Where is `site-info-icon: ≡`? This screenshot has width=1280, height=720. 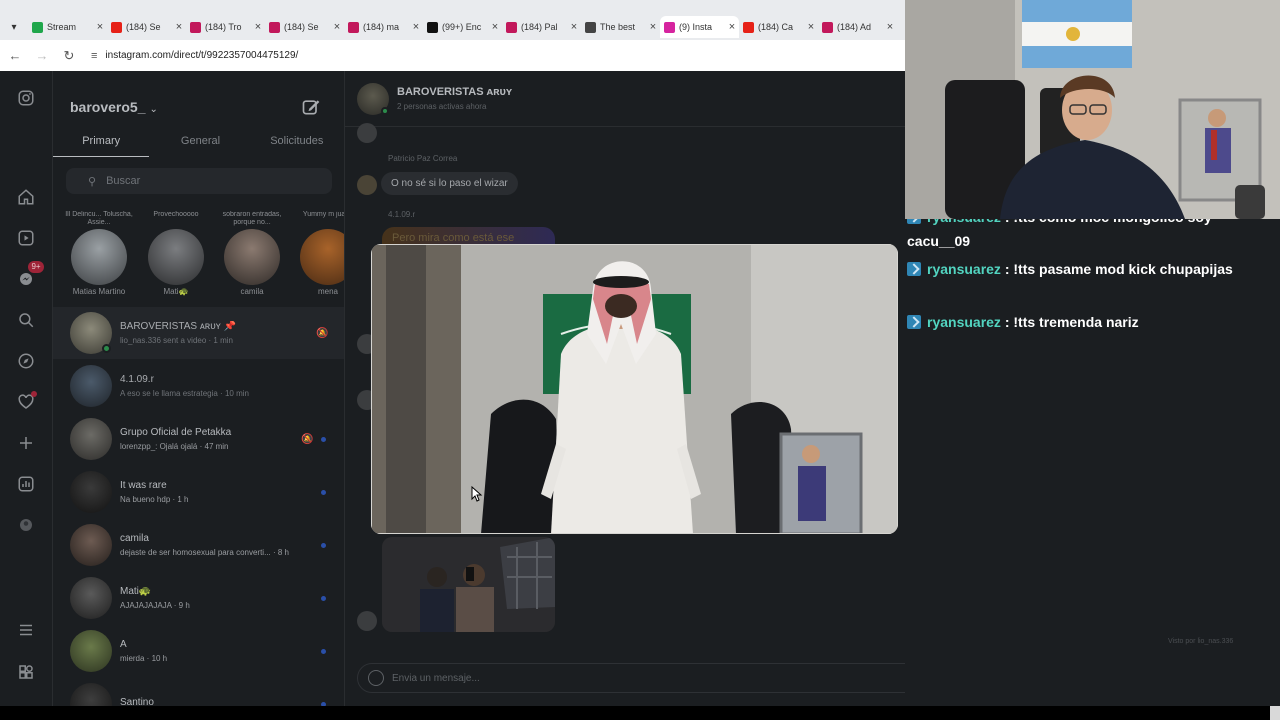 site-info-icon: ≡ is located at coordinates (94, 56).